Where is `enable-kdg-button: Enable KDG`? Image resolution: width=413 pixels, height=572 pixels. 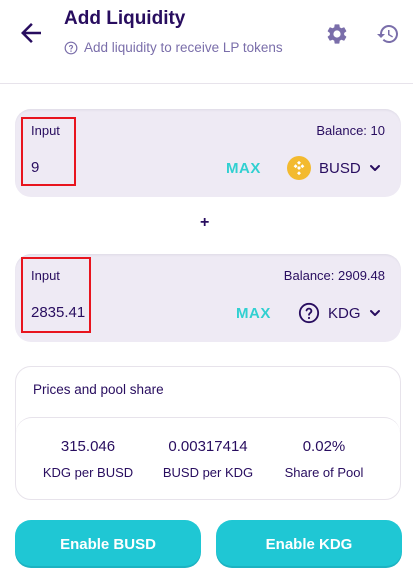 enable-kdg-button: Enable KDG is located at coordinates (309, 544).